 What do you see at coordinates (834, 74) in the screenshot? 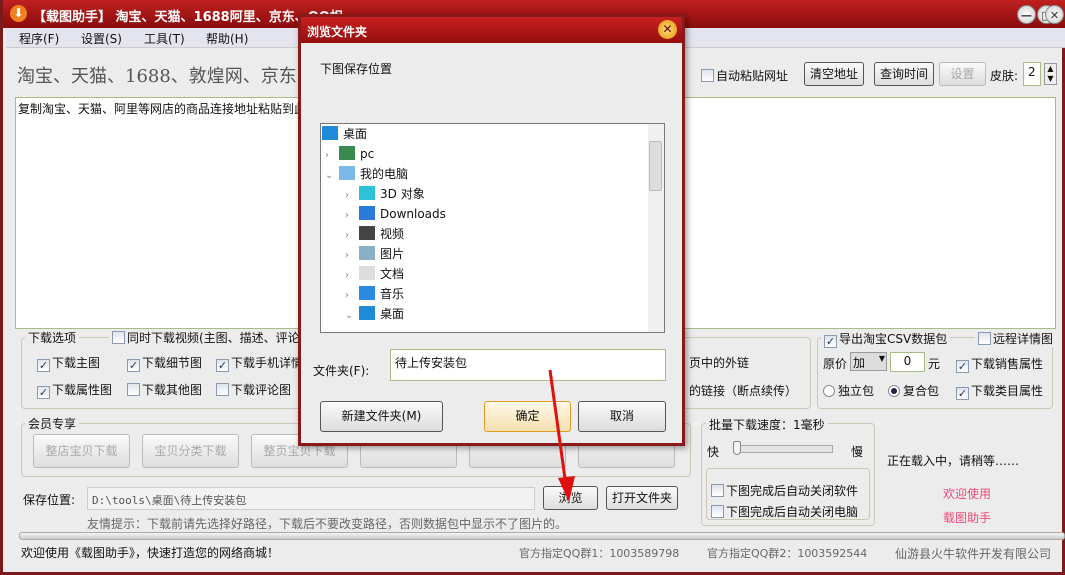
I see `clear-address-button: 清空地址` at bounding box center [834, 74].